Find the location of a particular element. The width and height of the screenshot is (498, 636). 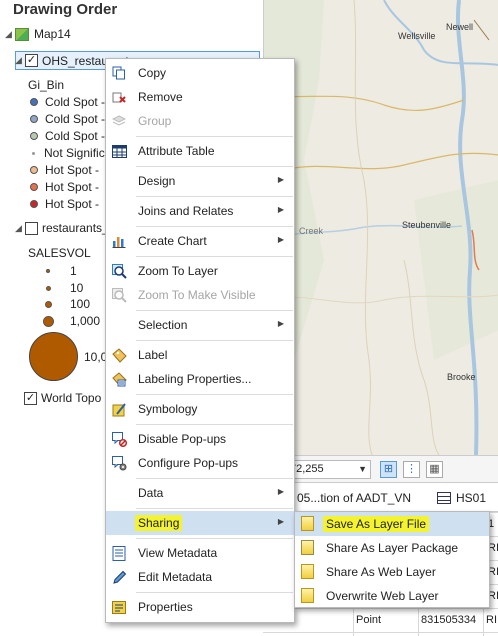

menu-item-sharing: Sharing ▶ is located at coordinates (200, 523).